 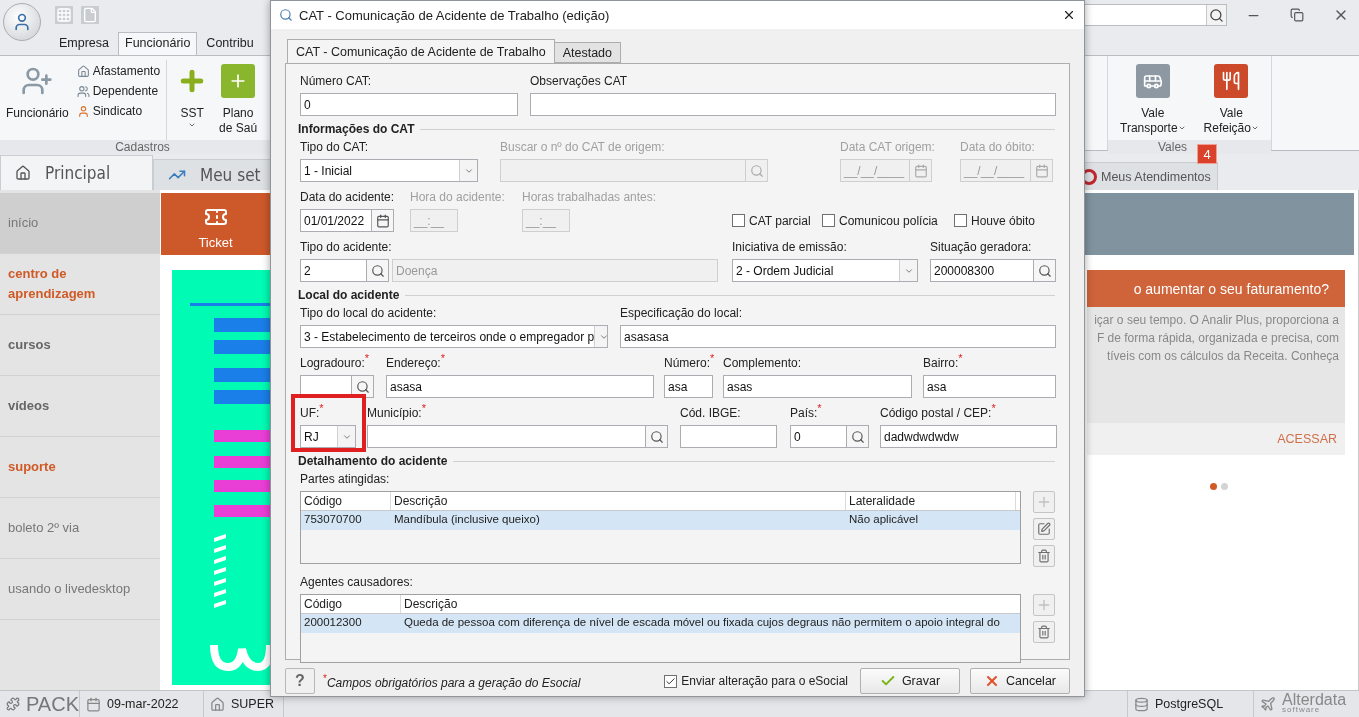 I want to click on lookup-field: 200008300, so click(x=982, y=270).